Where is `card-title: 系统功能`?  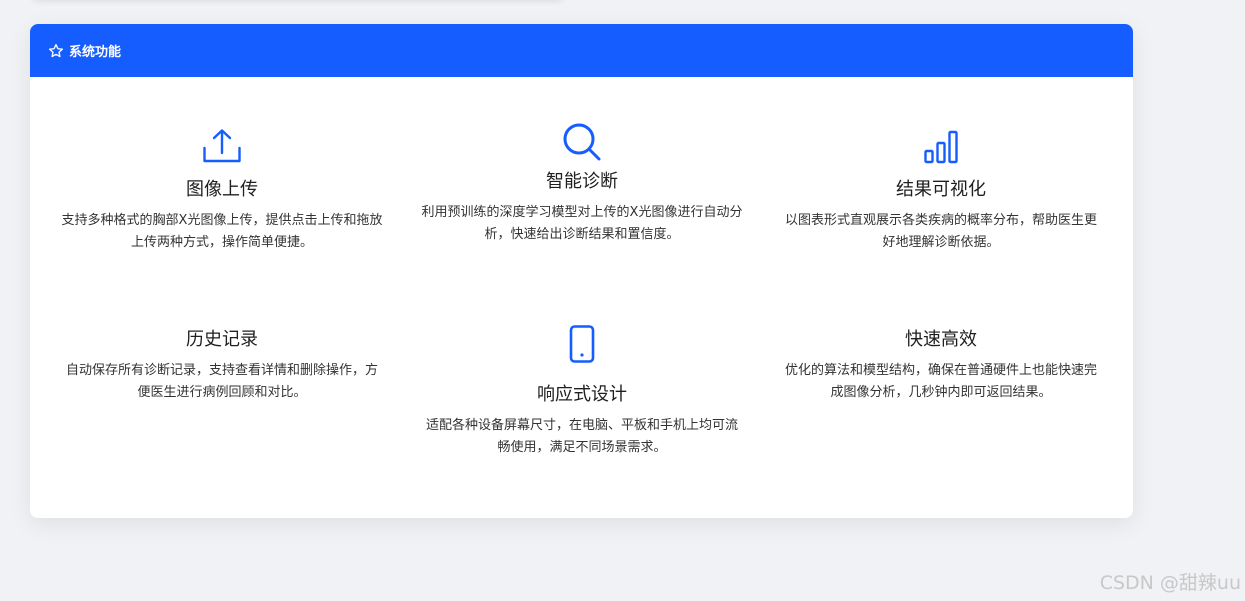 card-title: 系统功能 is located at coordinates (95, 52).